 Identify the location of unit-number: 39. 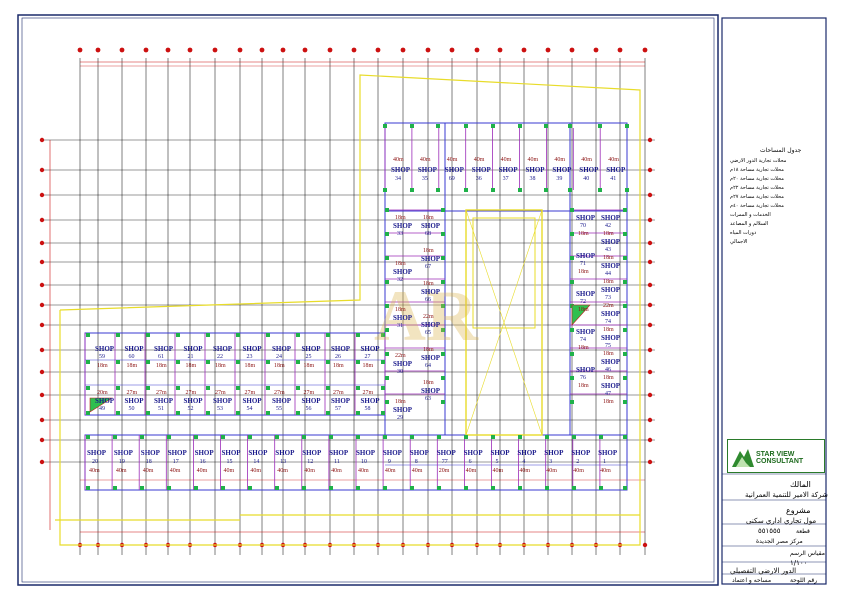
(559, 179).